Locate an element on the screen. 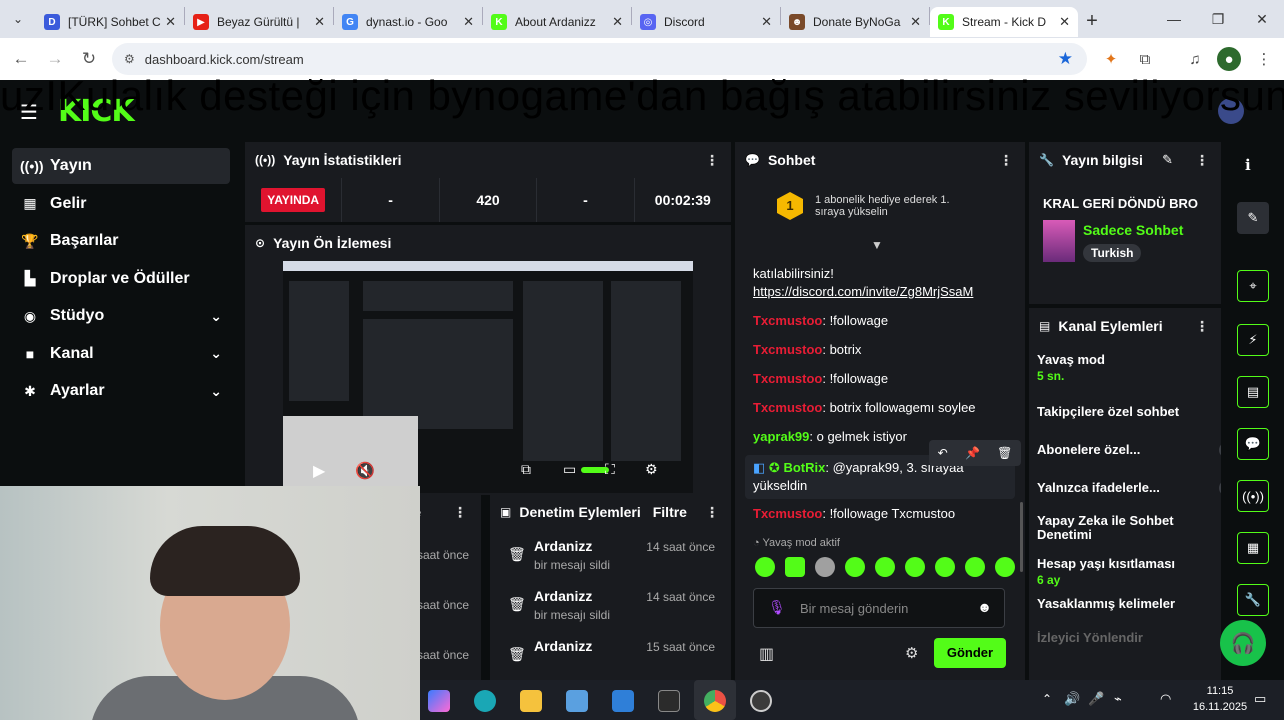  site-info-icon: ⚙ is located at coordinates (129, 59).